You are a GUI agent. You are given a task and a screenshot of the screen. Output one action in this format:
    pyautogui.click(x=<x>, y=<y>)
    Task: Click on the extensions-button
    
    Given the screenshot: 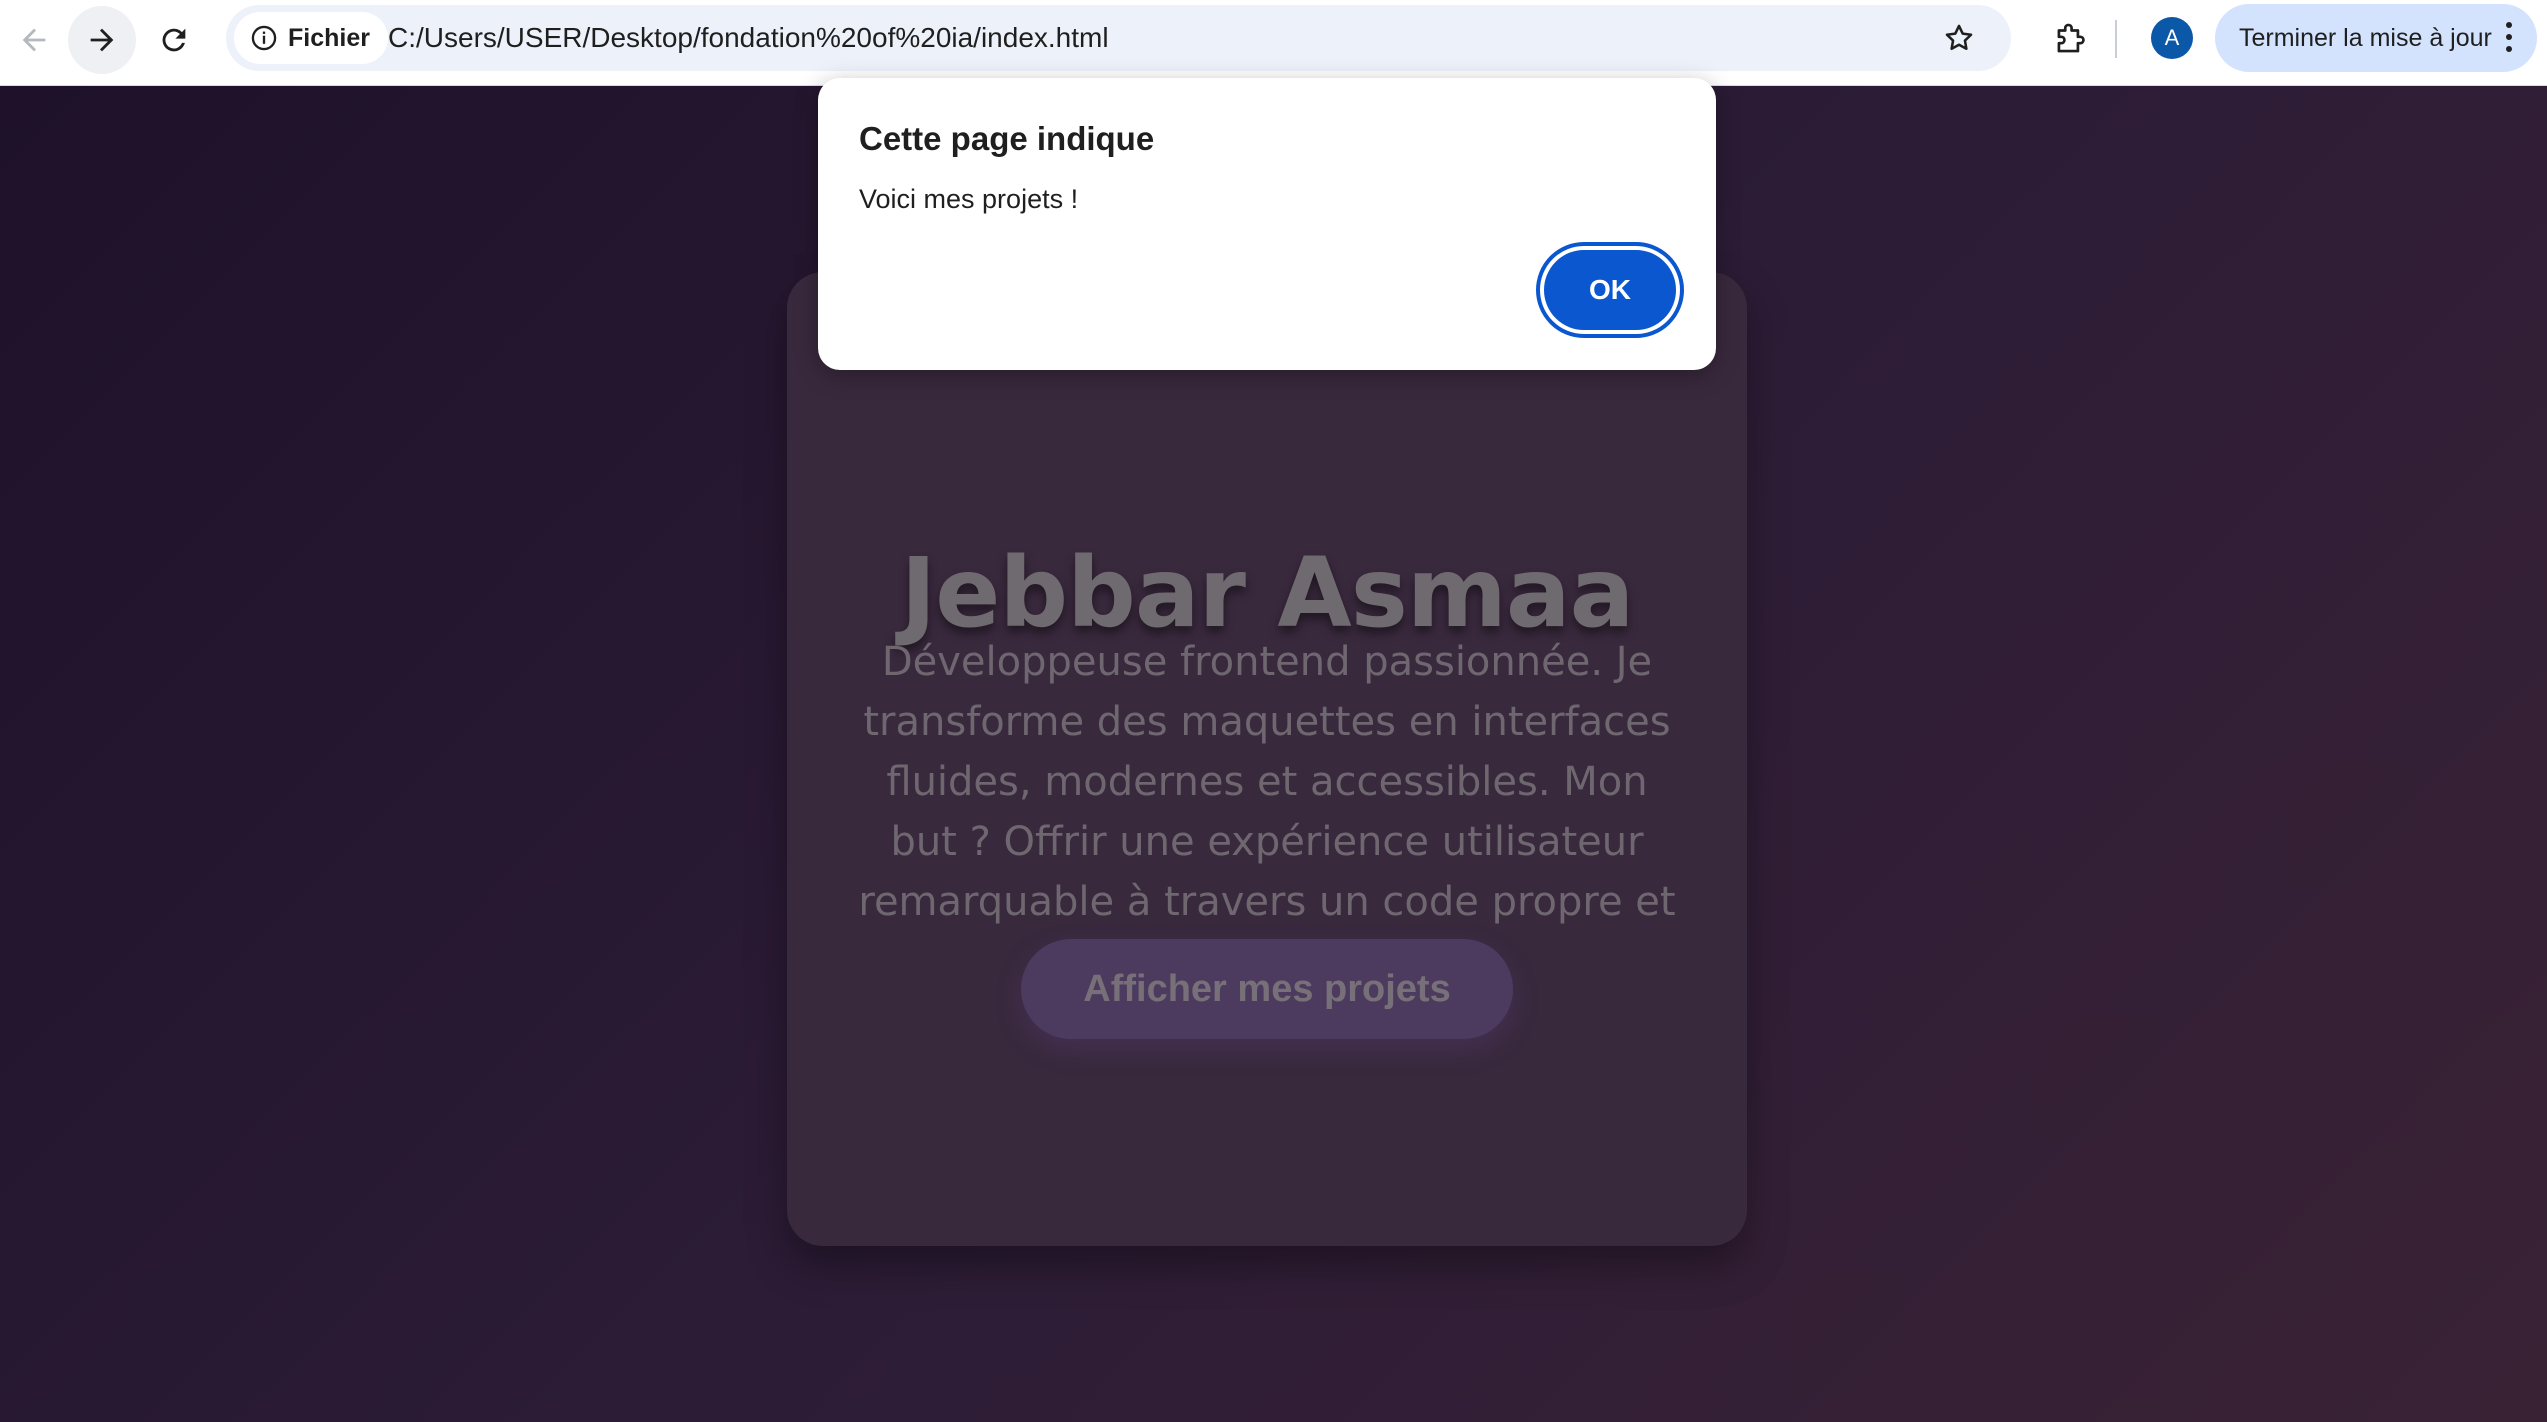 What is the action you would take?
    pyautogui.click(x=2070, y=40)
    